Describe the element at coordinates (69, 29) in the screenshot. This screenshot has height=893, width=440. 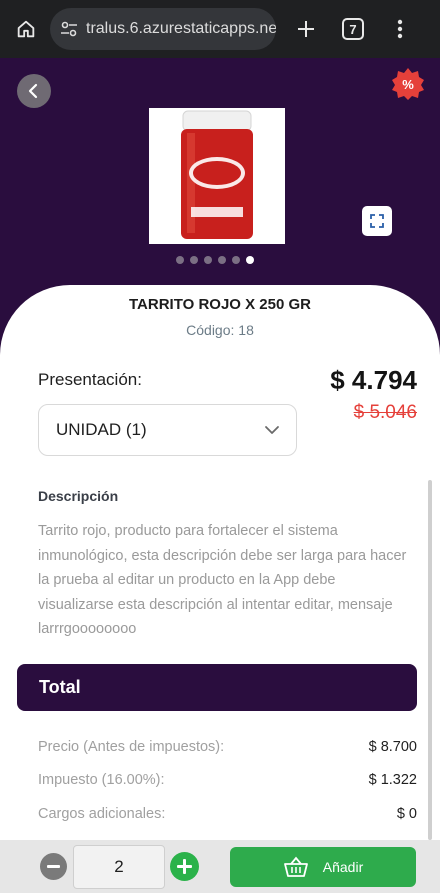
I see `site-settings-icon` at that location.